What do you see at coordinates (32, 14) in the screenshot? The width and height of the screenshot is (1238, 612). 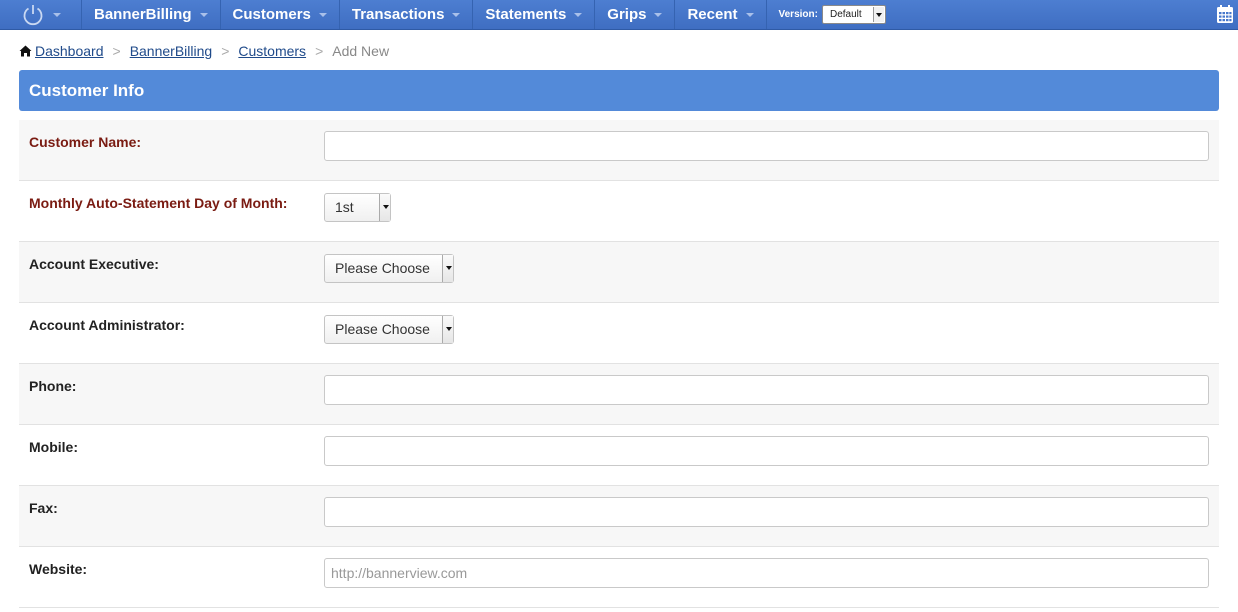 I see `power-icon` at bounding box center [32, 14].